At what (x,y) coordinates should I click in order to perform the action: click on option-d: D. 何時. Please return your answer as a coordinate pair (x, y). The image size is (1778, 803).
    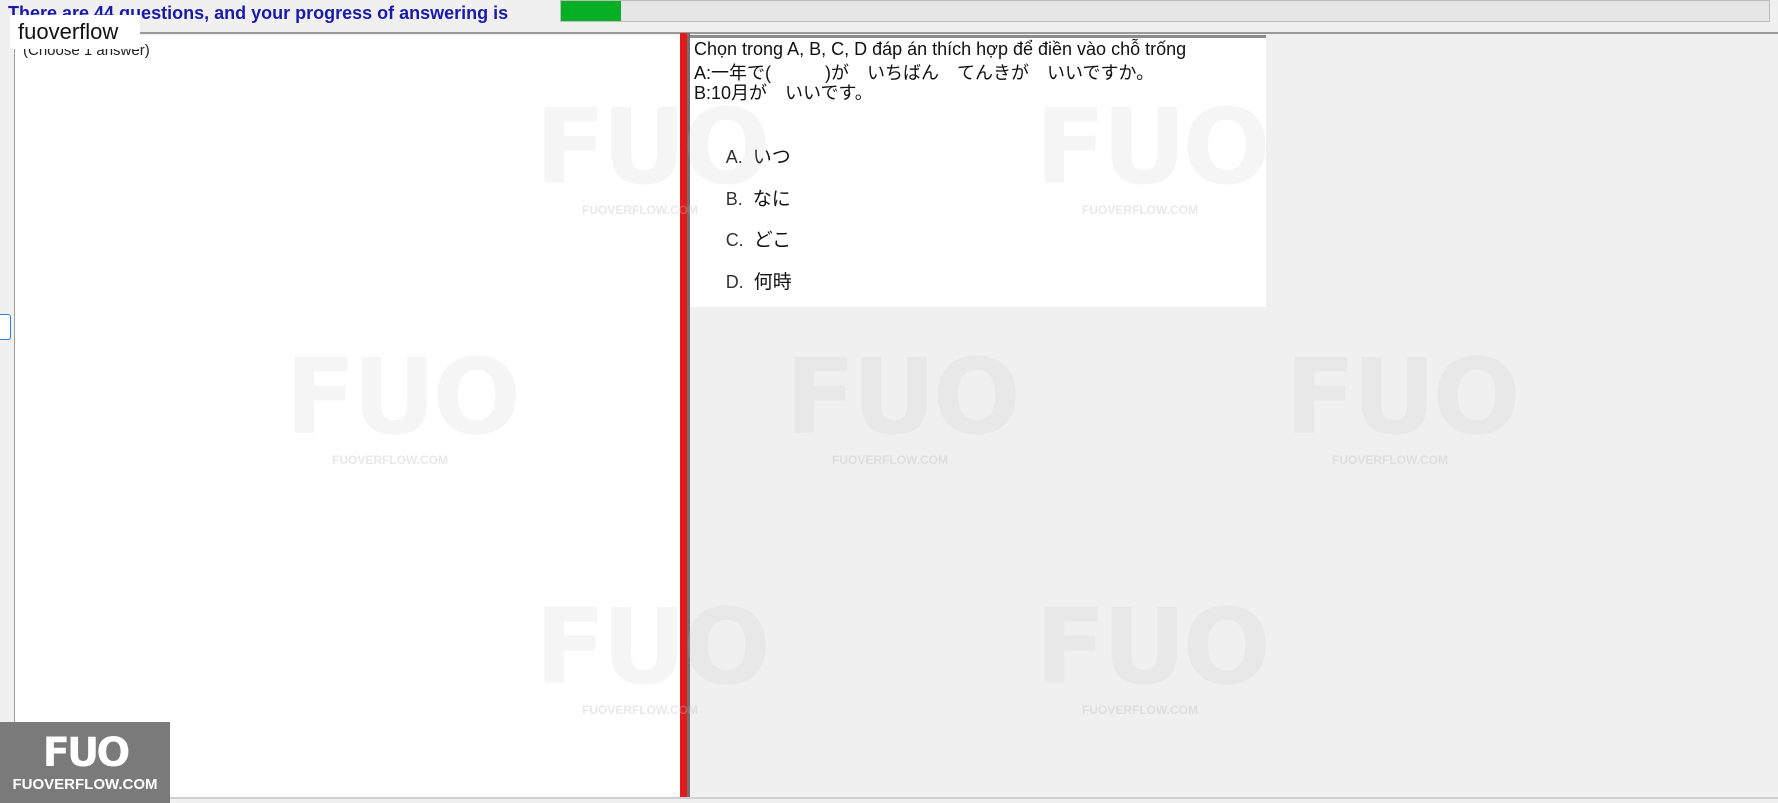
    Looking at the image, I should click on (743, 280).